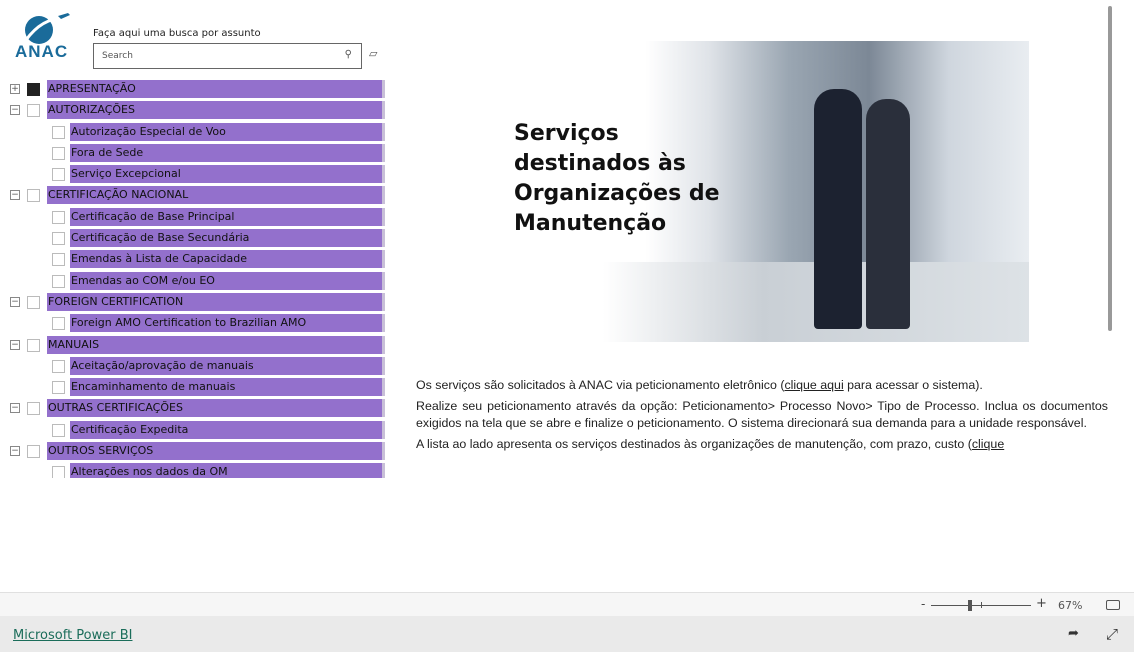 The width and height of the screenshot is (1134, 652). I want to click on tree-item-label: OUTRAS CERTIFICAÇÕES, so click(216, 408).